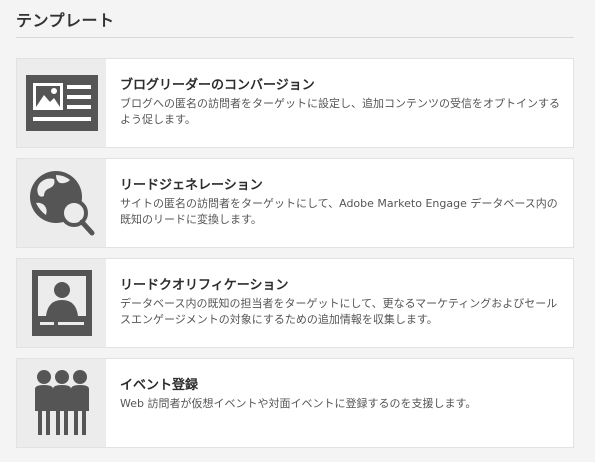 Image resolution: width=595 pixels, height=462 pixels. What do you see at coordinates (61, 303) in the screenshot?
I see `profile-card-icon` at bounding box center [61, 303].